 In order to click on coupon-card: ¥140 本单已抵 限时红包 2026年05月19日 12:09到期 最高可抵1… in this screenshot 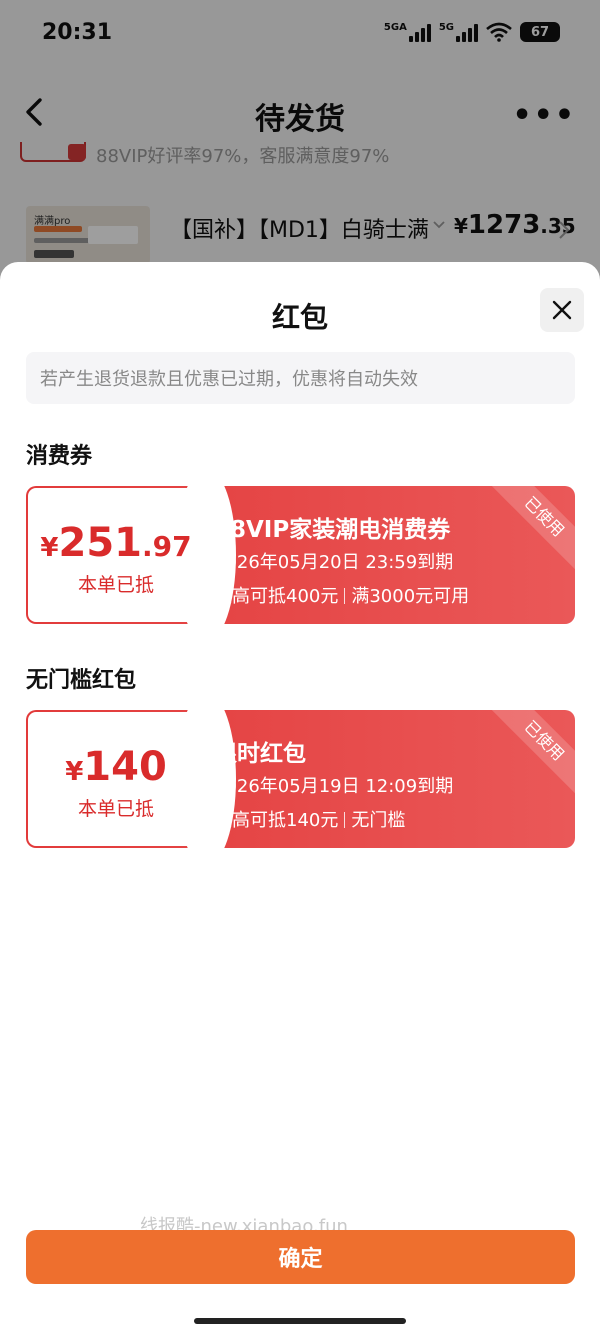, I will do `click(300, 779)`.